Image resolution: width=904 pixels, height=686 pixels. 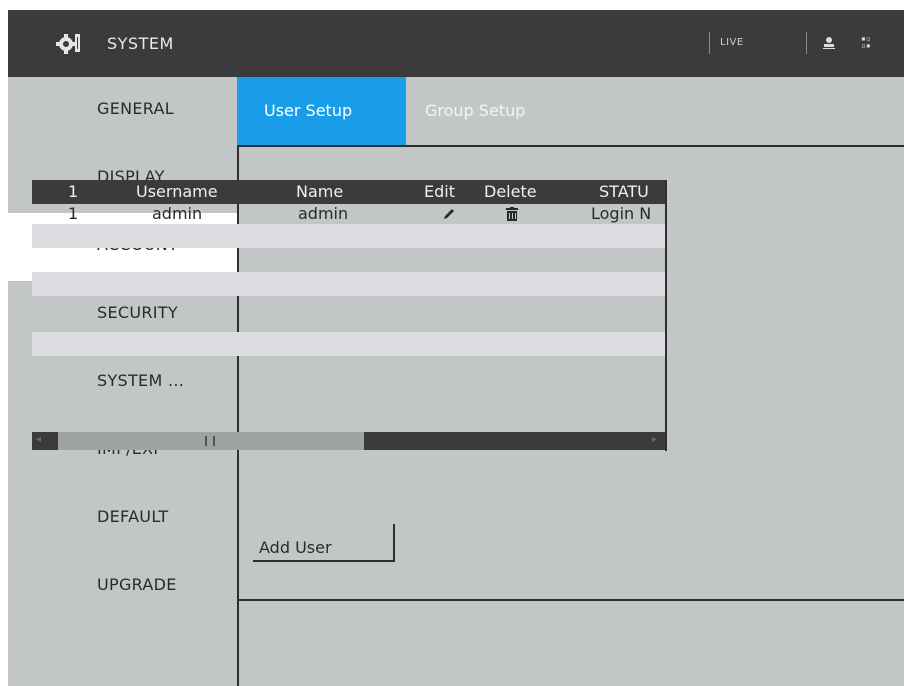 What do you see at coordinates (732, 42) in the screenshot?
I see `live-button: LIVE` at bounding box center [732, 42].